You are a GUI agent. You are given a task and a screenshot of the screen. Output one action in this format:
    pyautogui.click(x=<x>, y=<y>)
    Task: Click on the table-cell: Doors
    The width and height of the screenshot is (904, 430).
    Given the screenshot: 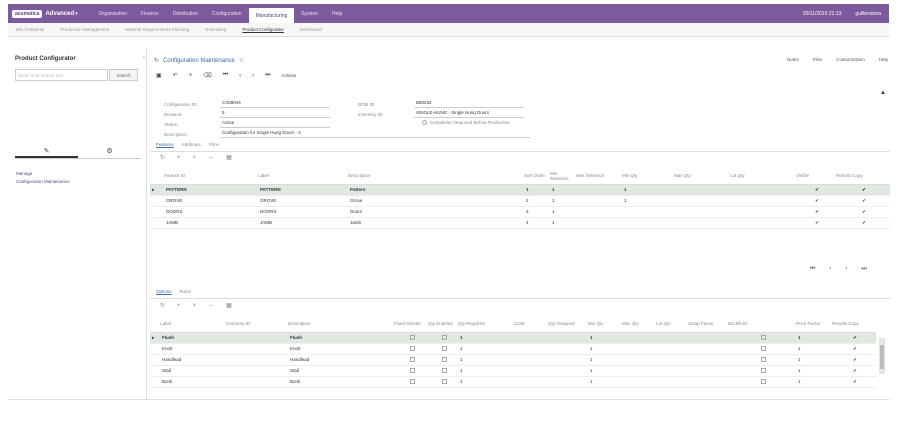 What is the action you would take?
    pyautogui.click(x=436, y=212)
    